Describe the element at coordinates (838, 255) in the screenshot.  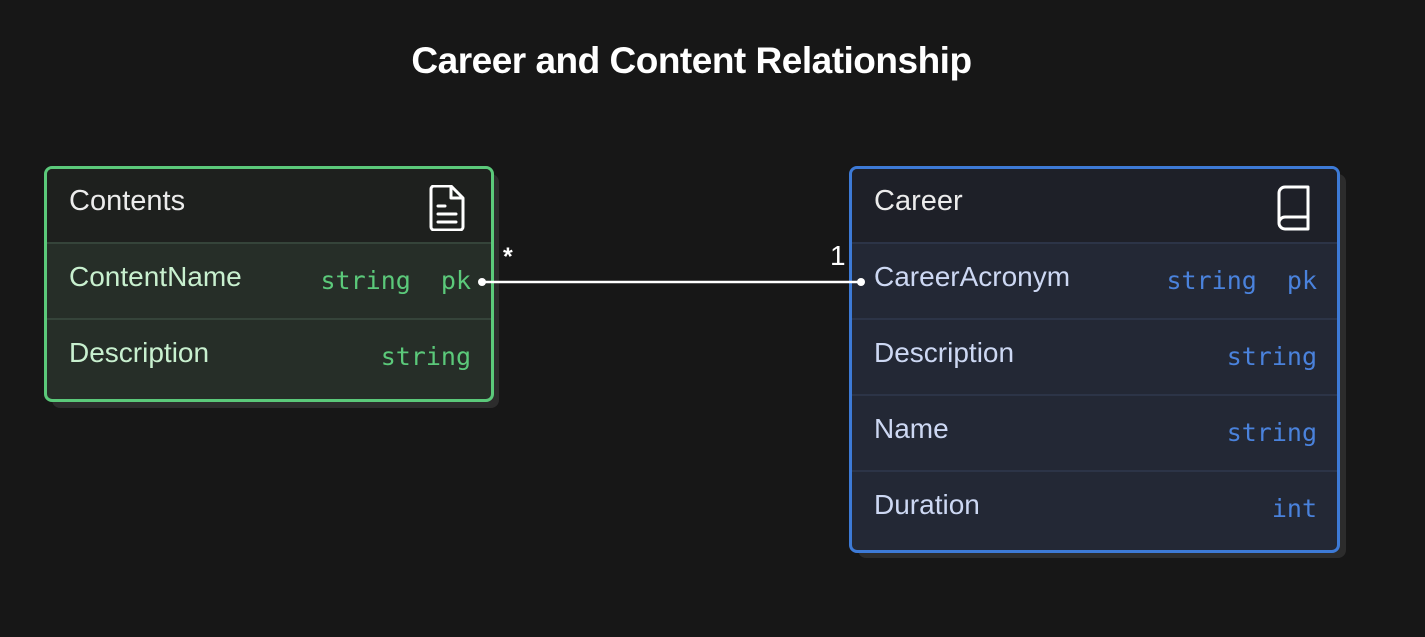
I see `cardinality-one-label: 1` at that location.